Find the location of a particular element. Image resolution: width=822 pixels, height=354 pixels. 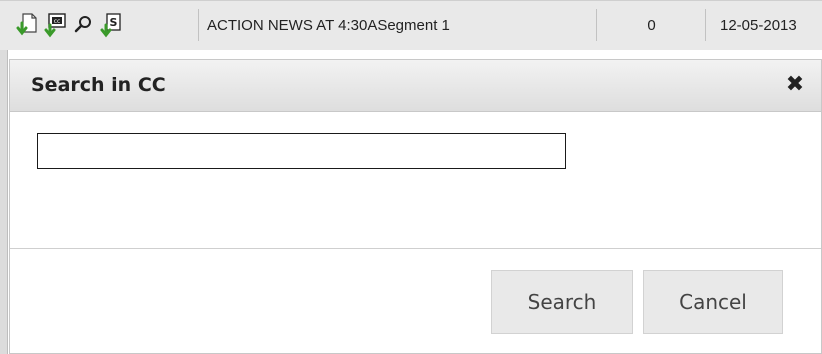

underlying-page-edge is located at coordinates (4, 202).